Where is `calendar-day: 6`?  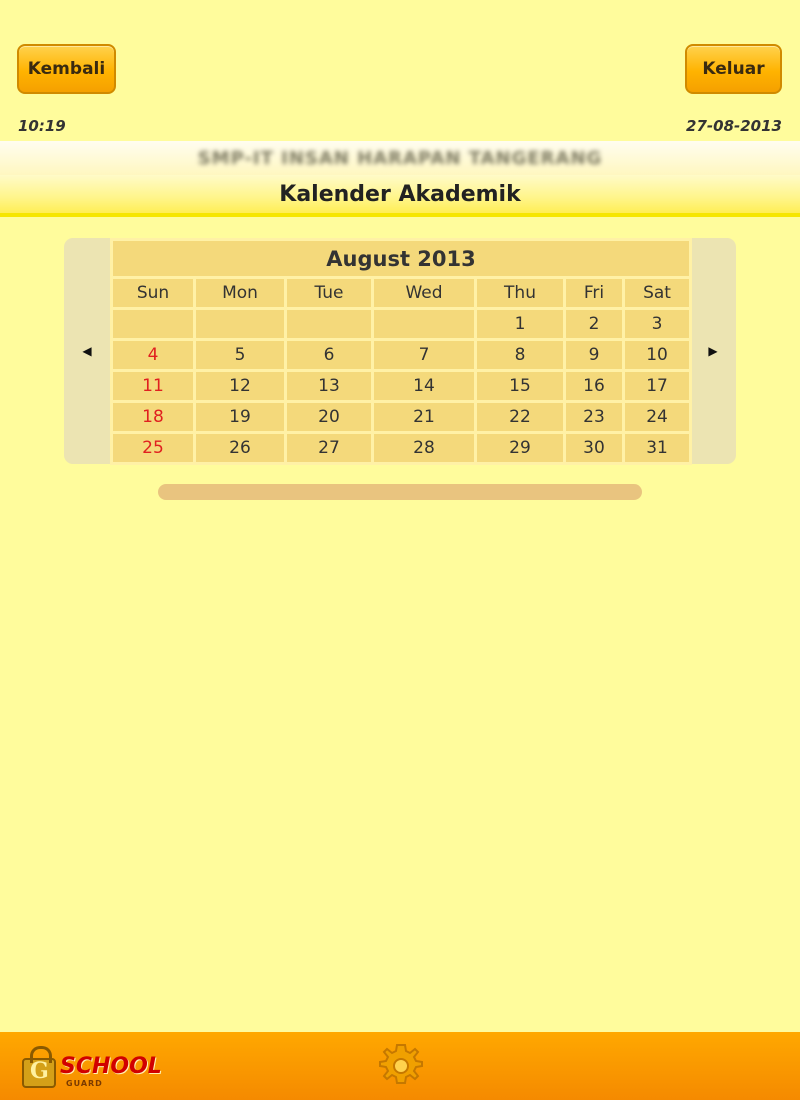
calendar-day: 6 is located at coordinates (329, 355).